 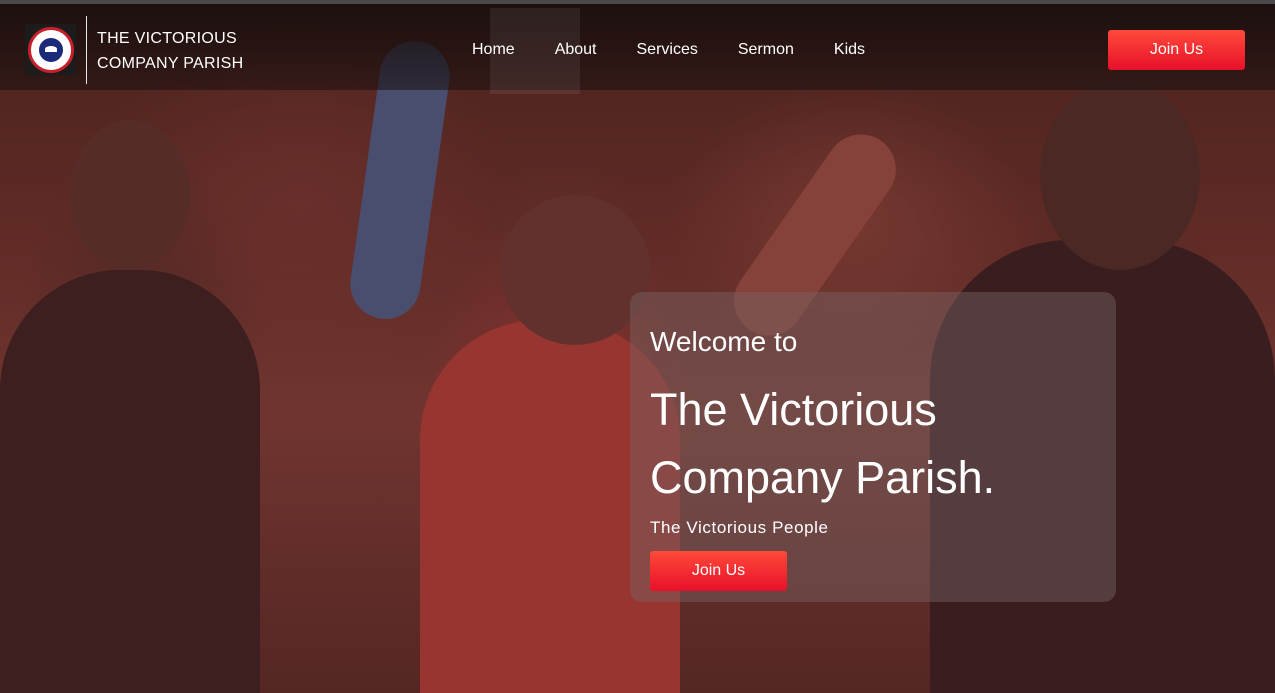 What do you see at coordinates (167, 38) in the screenshot?
I see `brand-name-line1: THE VICTORIOUS` at bounding box center [167, 38].